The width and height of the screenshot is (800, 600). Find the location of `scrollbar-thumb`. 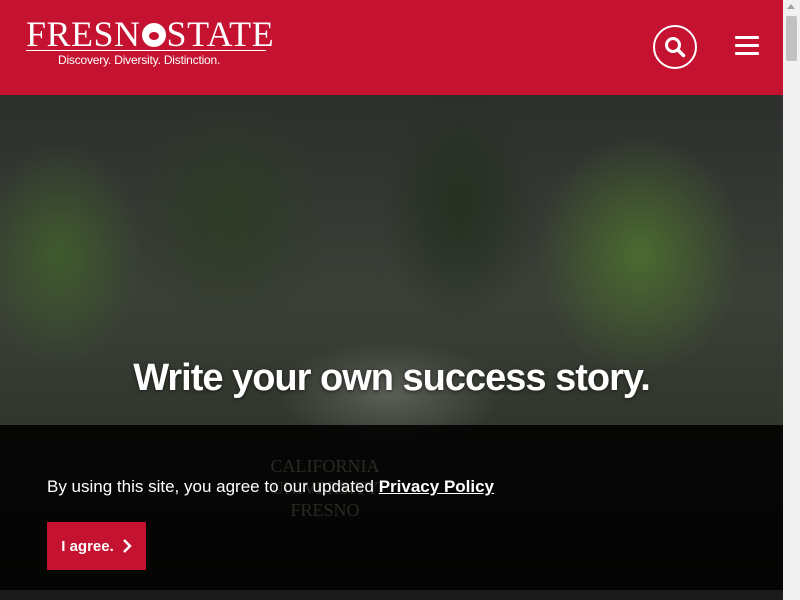

scrollbar-thumb is located at coordinates (791, 38).